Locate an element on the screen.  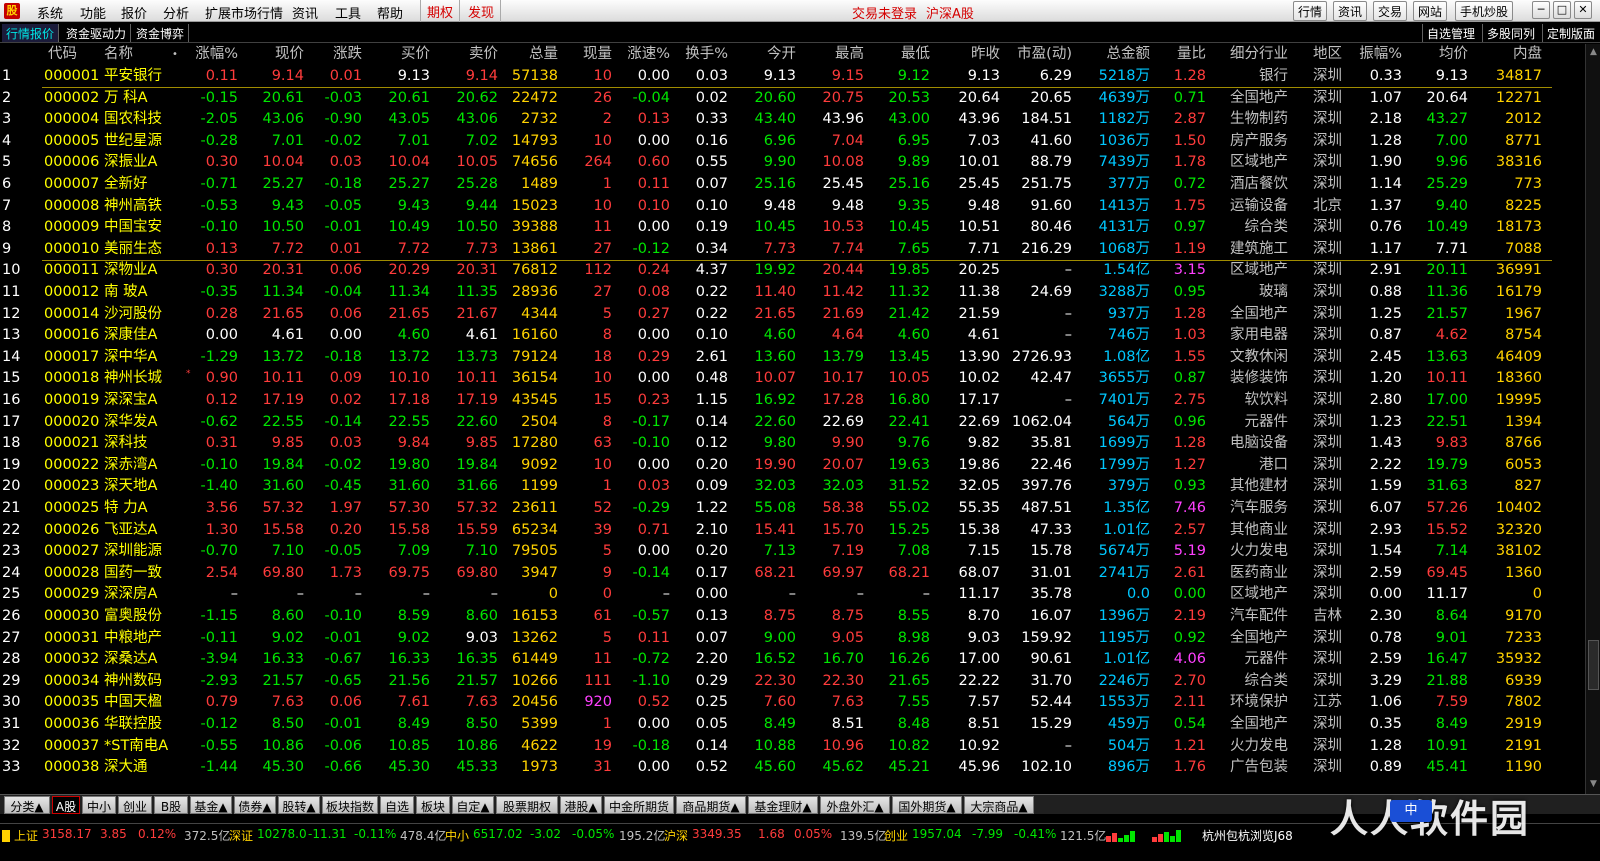
menu-analysis: 分析 is located at coordinates (176, 12).